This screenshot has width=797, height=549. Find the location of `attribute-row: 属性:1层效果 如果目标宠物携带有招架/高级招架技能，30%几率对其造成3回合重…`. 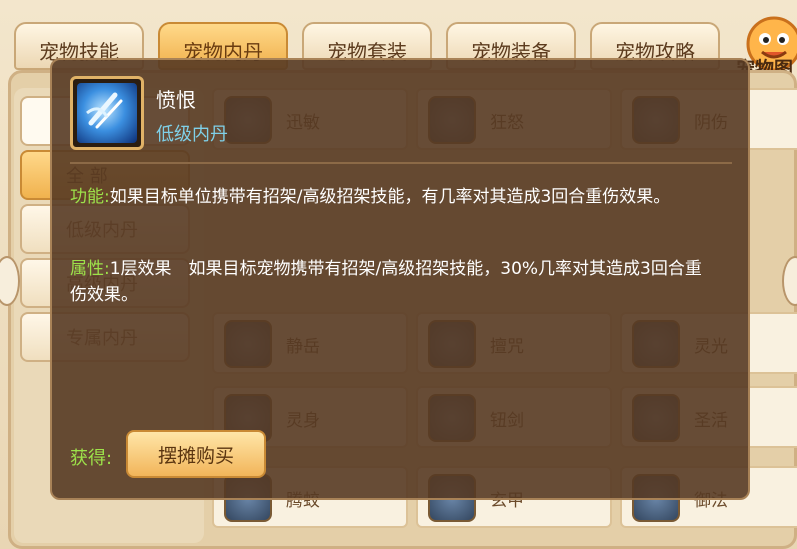

attribute-row: 属性:1层效果 如果目标宠物携带有招架/高级招架技能，30%几率对其造成3回合重… is located at coordinates (390, 282).